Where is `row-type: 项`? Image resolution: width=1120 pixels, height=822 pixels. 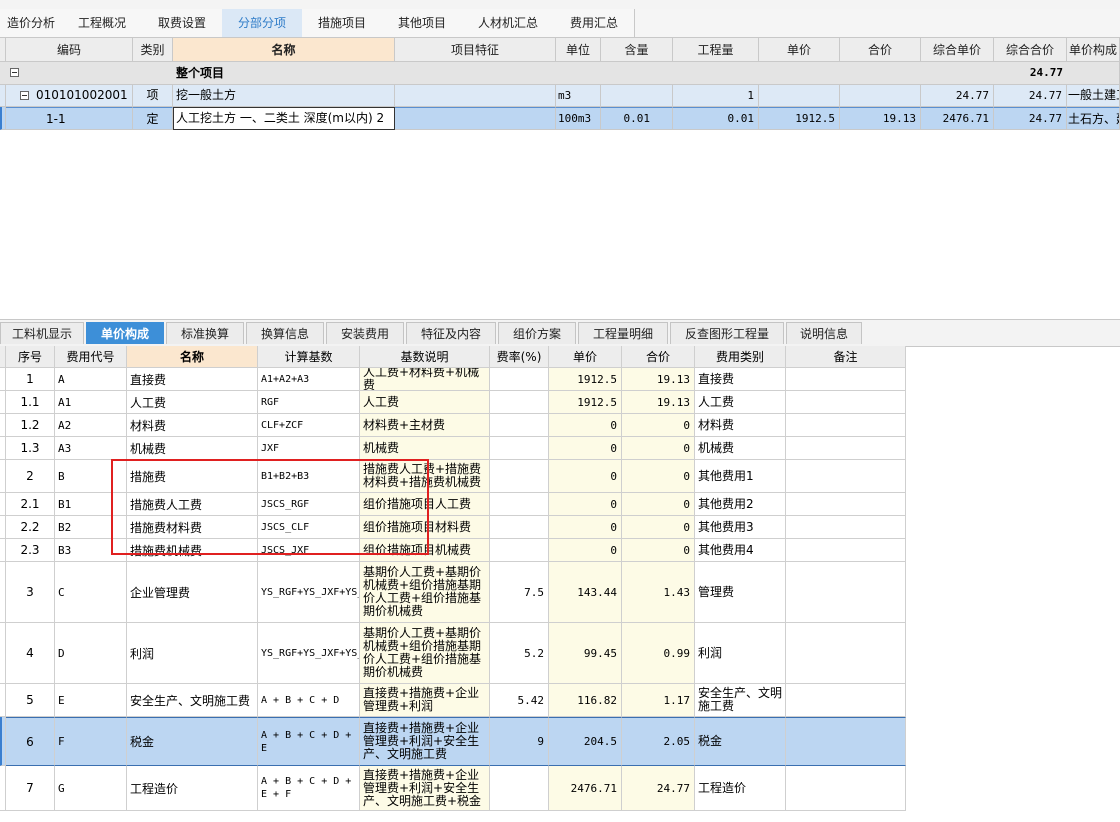 row-type: 项 is located at coordinates (153, 96).